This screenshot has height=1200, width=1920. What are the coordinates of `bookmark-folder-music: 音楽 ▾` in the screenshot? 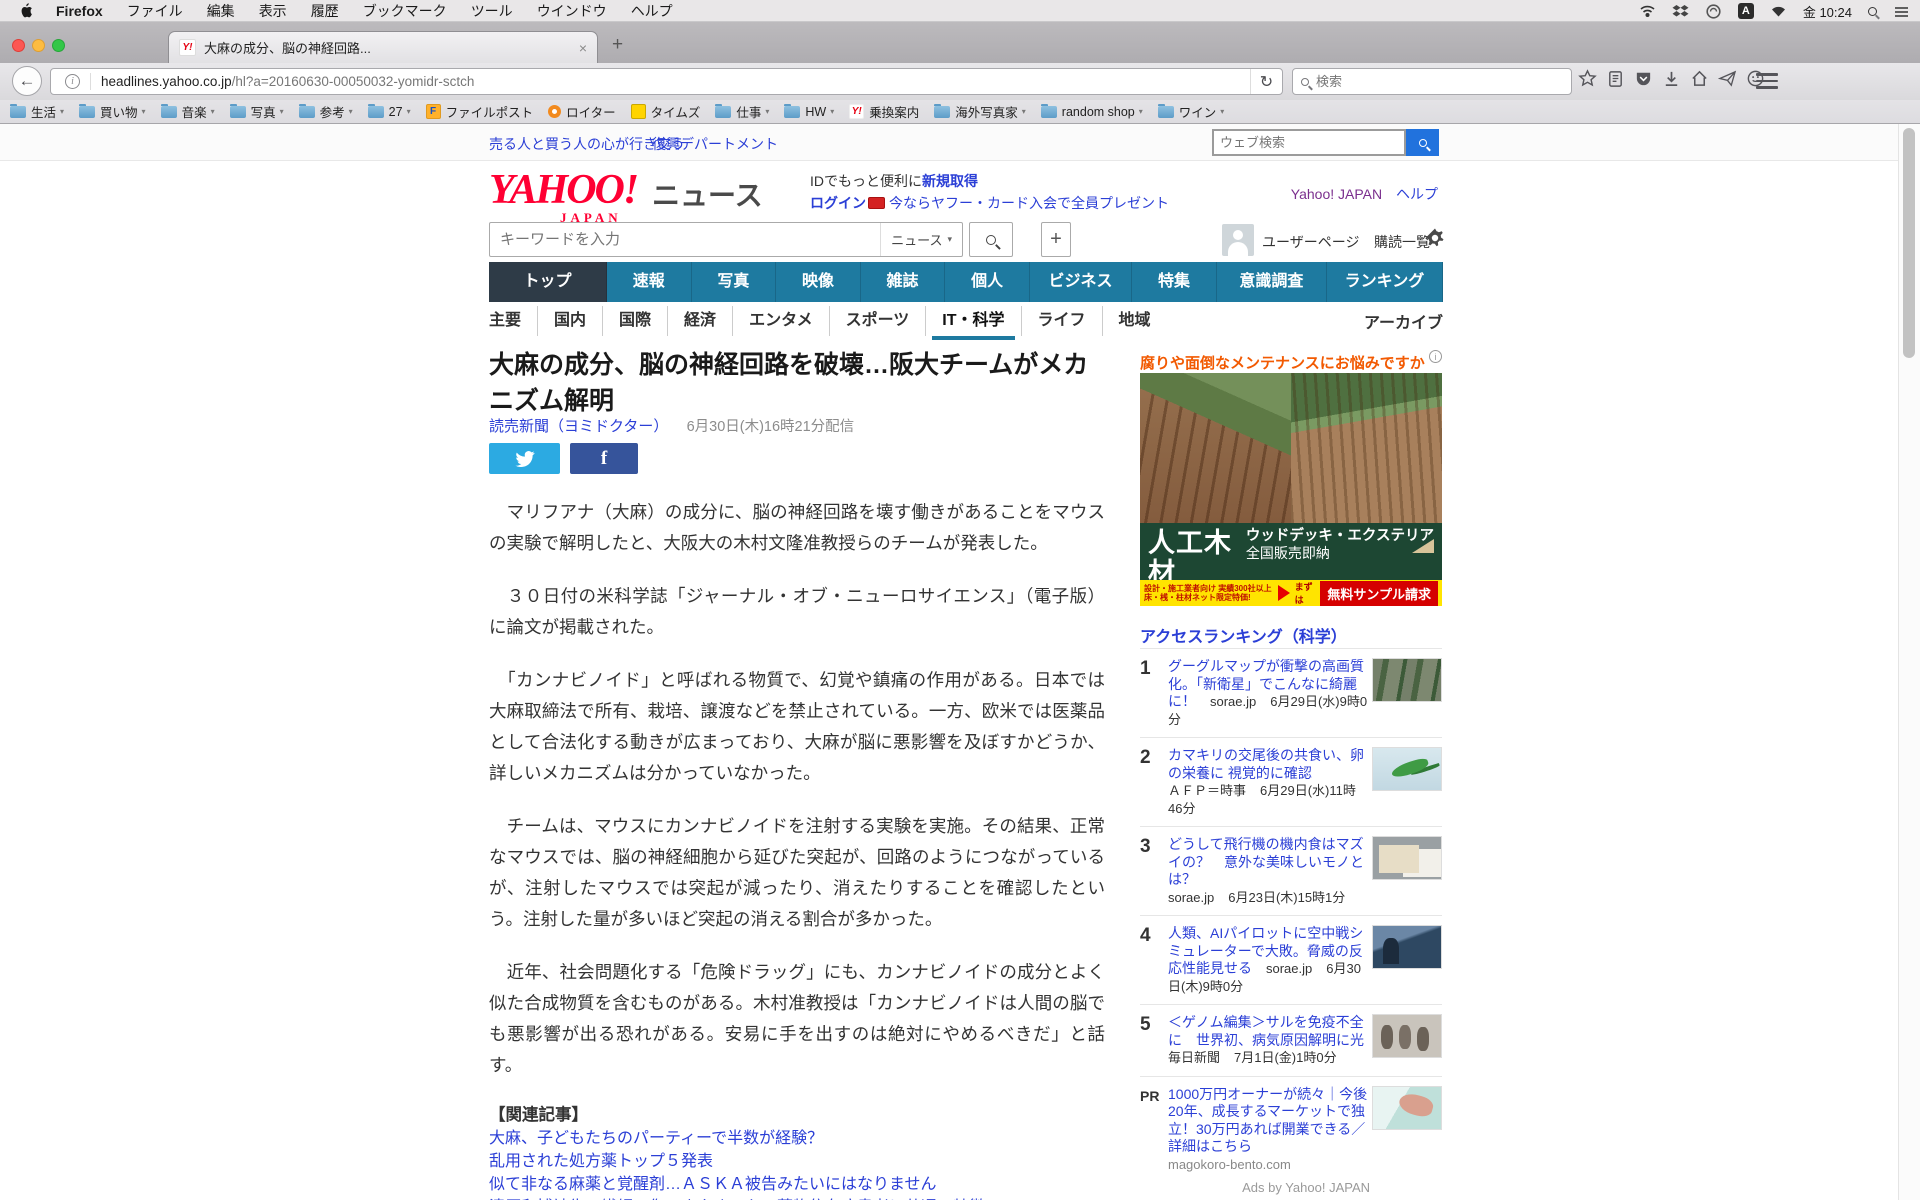 It's located at (187, 111).